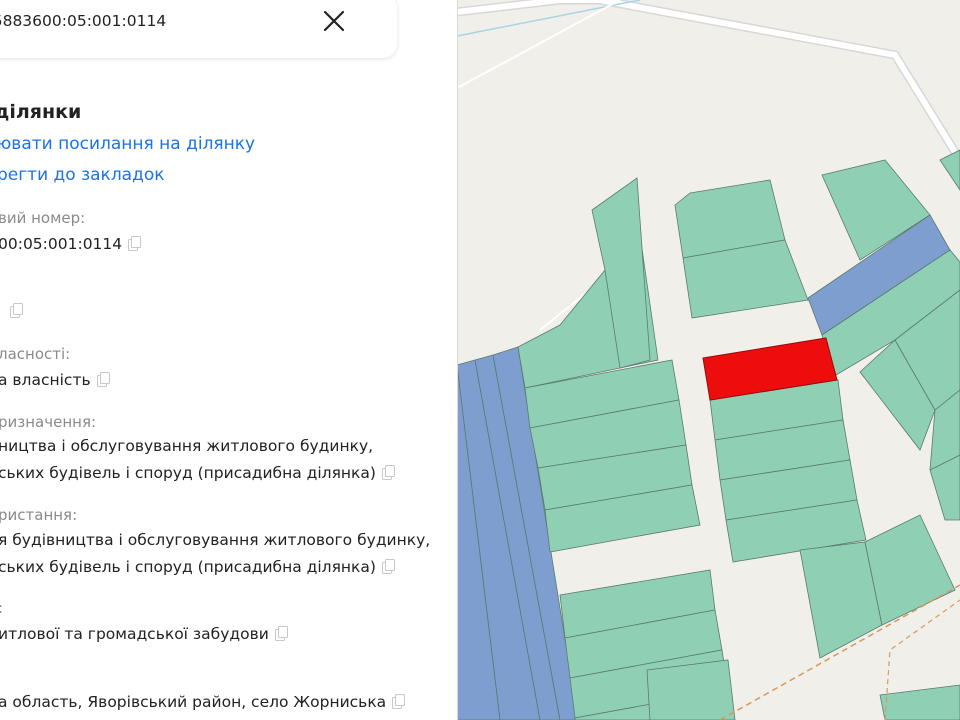 This screenshot has height=720, width=960. Describe the element at coordinates (1, 608) in the screenshot. I see `category-label: :` at that location.